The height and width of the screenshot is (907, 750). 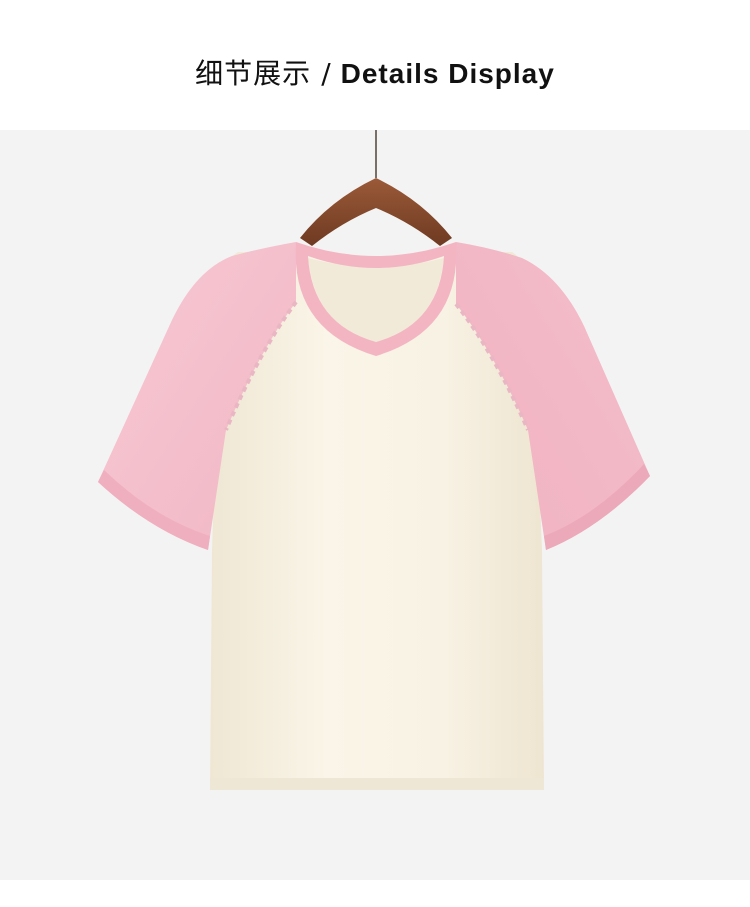 I want to click on page-header: 细节展示 / Details Display, so click(x=375, y=65).